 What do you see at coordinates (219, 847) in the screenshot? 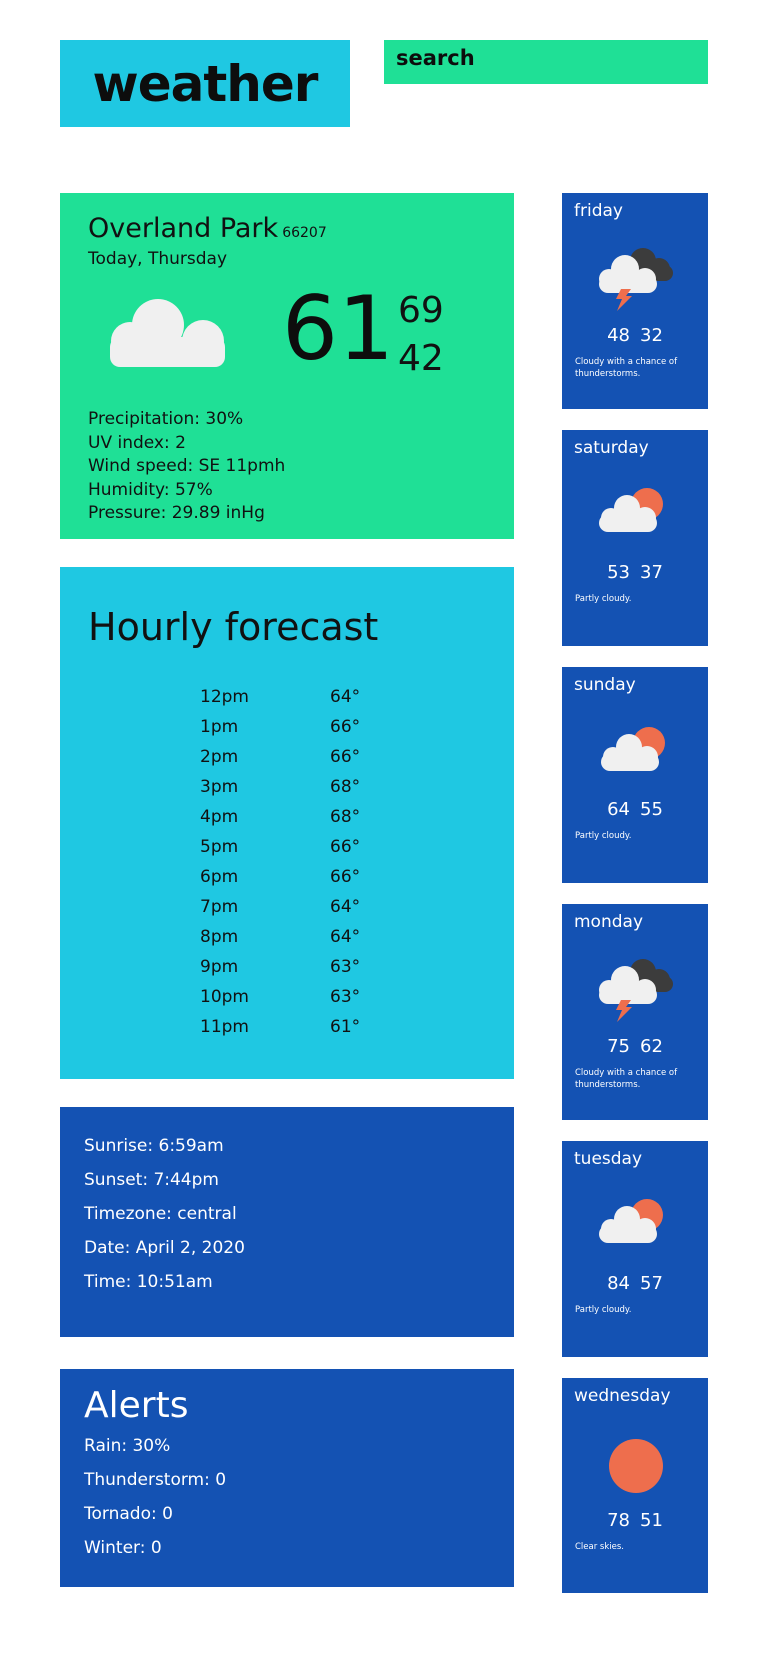
I see `hour-time: 5pm` at bounding box center [219, 847].